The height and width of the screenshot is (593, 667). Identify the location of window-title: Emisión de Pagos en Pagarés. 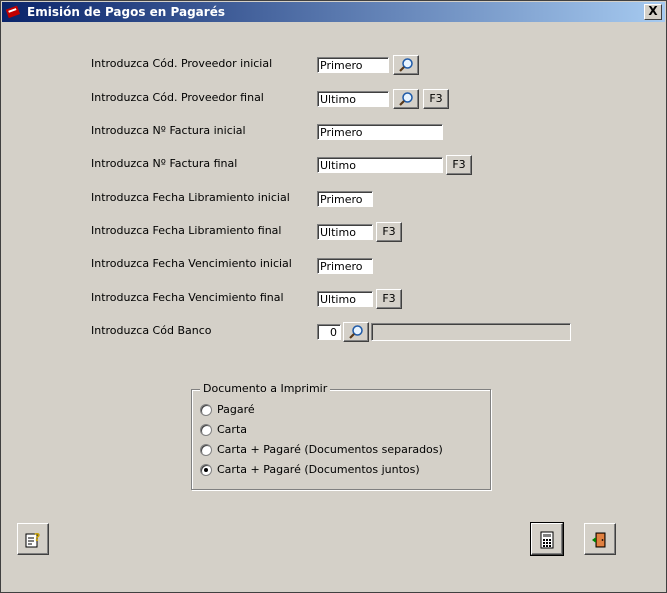
(126, 12).